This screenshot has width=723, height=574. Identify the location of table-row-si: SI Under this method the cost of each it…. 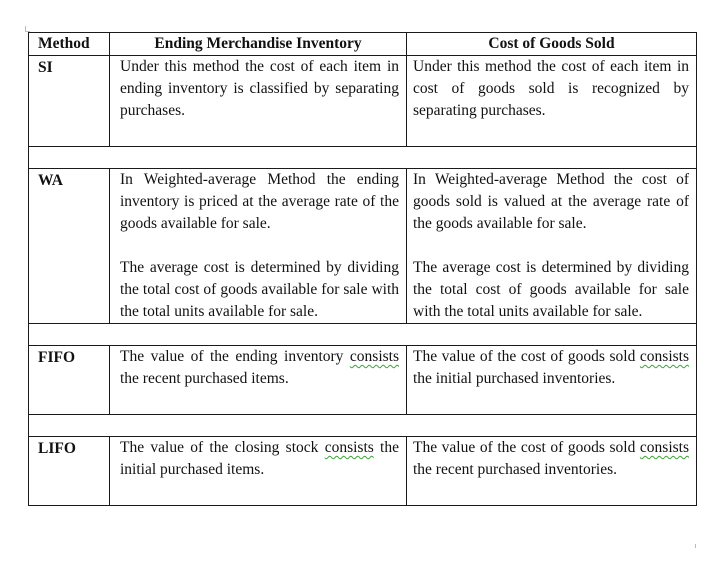
(362, 101).